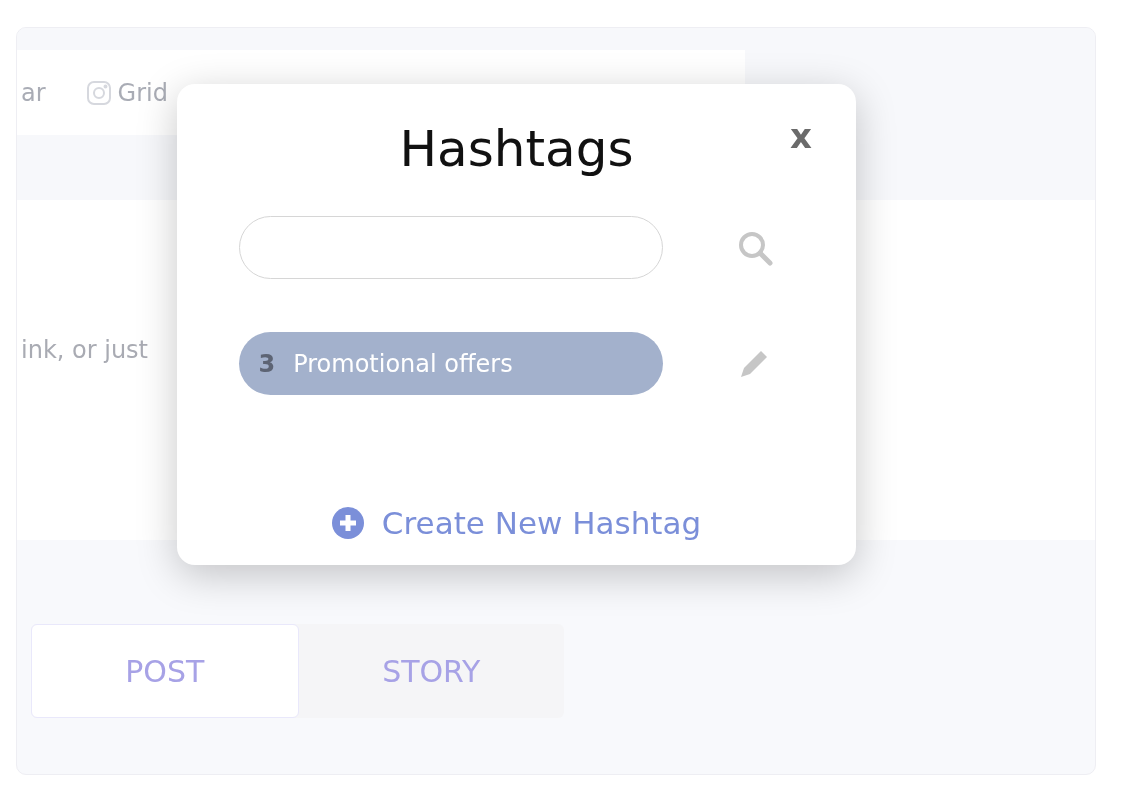 The height and width of the screenshot is (790, 1124). Describe the element at coordinates (142, 92) in the screenshot. I see `tab-label: Grid` at that location.